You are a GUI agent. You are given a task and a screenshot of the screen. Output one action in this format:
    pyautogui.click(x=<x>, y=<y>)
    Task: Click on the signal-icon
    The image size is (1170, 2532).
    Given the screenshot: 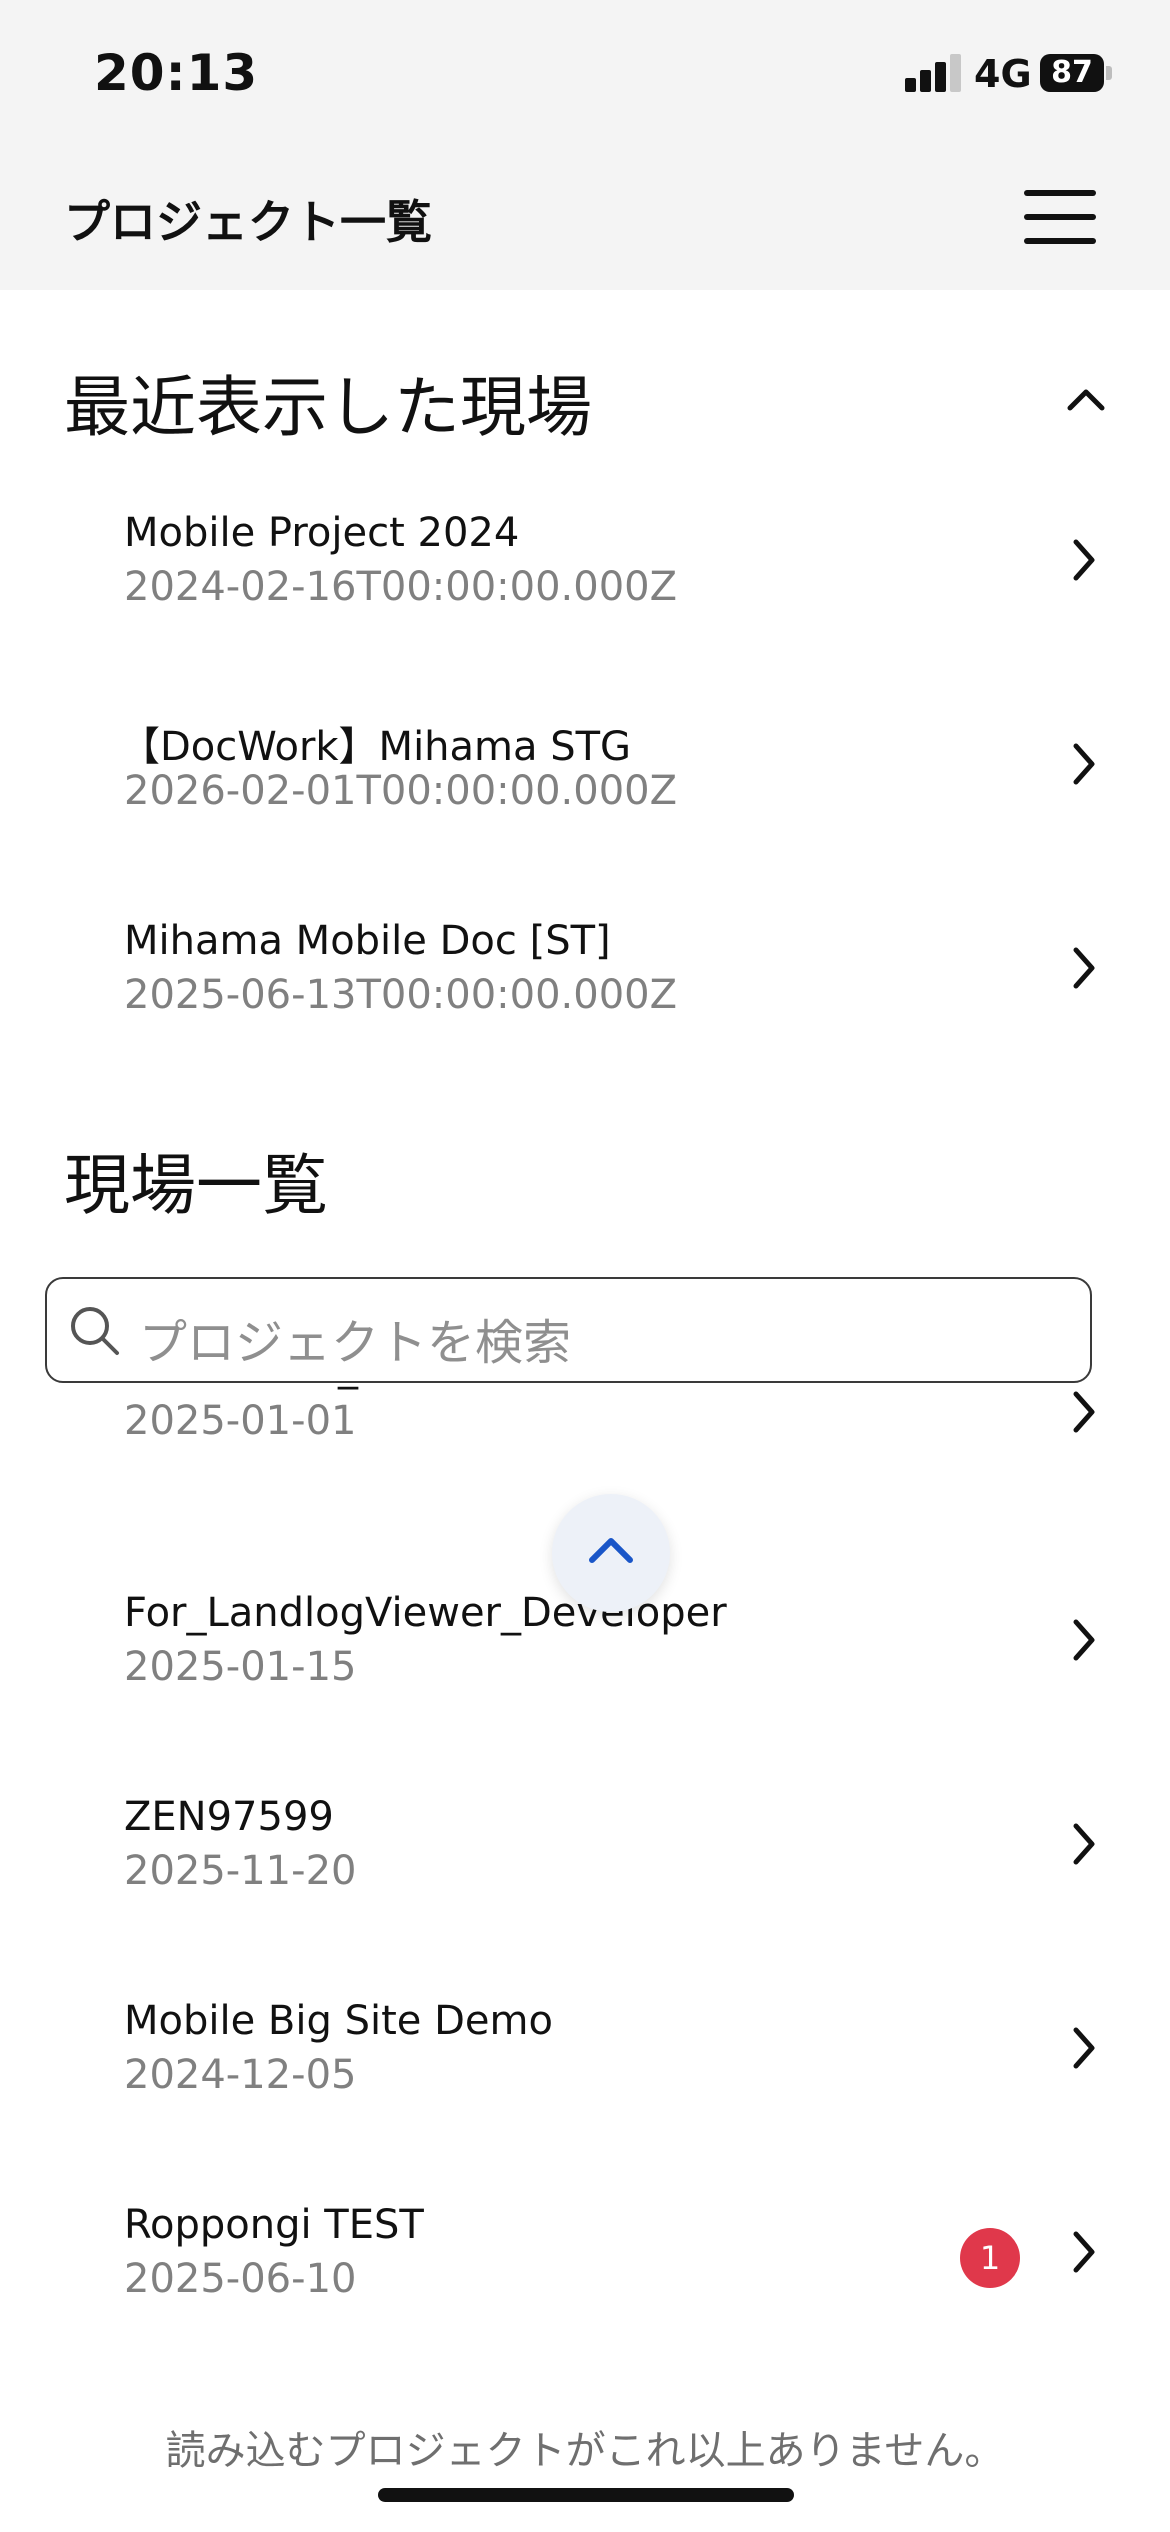 What is the action you would take?
    pyautogui.click(x=933, y=73)
    